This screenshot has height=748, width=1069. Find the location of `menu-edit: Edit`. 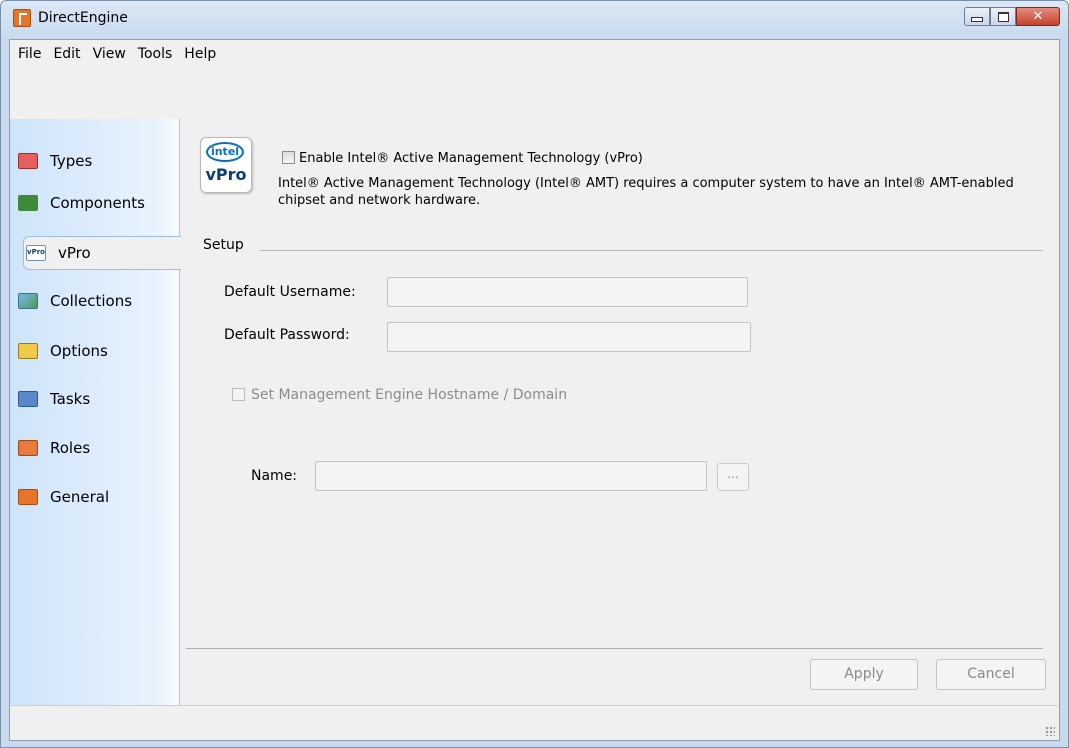

menu-edit: Edit is located at coordinates (66, 54).